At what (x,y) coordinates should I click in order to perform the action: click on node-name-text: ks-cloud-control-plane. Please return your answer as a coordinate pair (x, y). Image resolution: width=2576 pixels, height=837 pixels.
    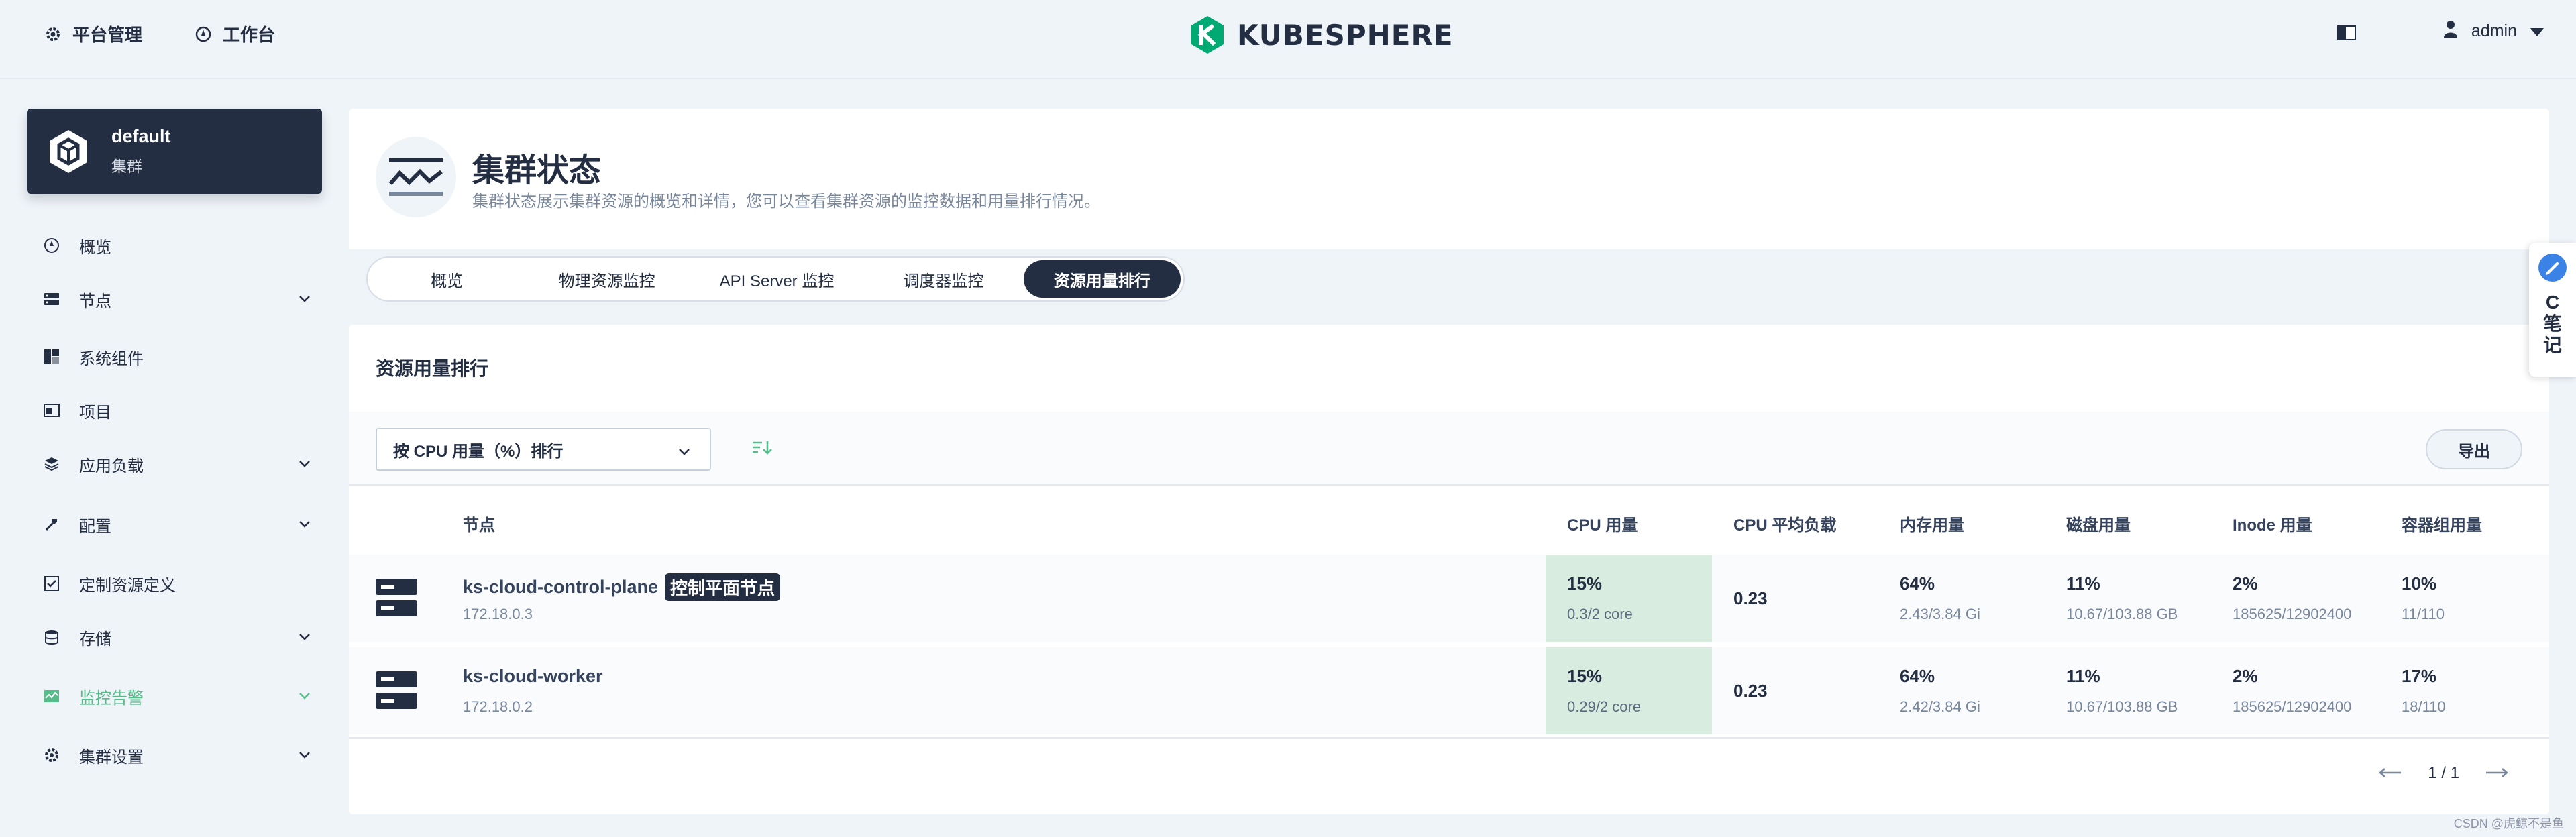
    Looking at the image, I should click on (561, 587).